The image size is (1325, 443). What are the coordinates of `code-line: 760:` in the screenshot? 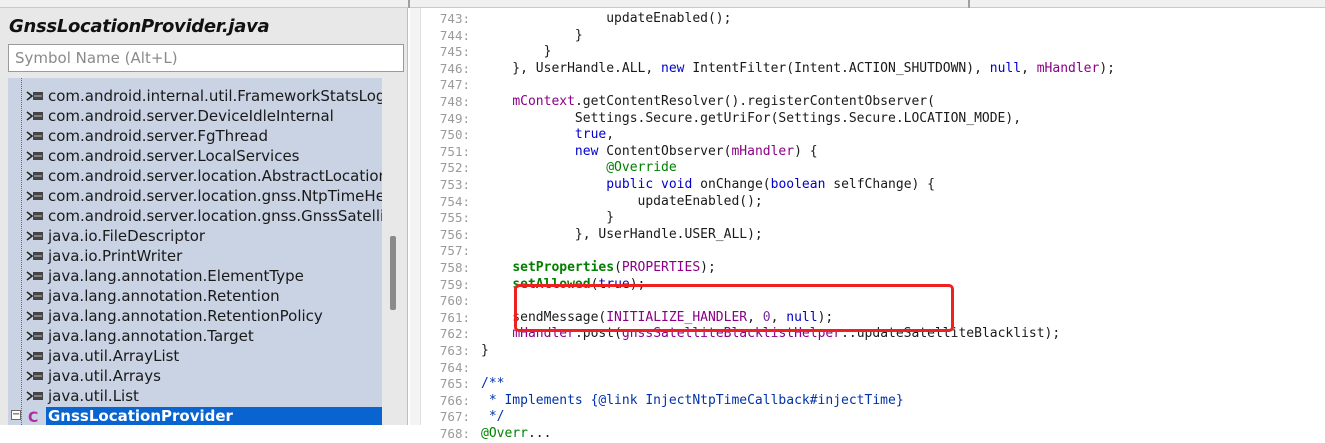 It's located at (867, 301).